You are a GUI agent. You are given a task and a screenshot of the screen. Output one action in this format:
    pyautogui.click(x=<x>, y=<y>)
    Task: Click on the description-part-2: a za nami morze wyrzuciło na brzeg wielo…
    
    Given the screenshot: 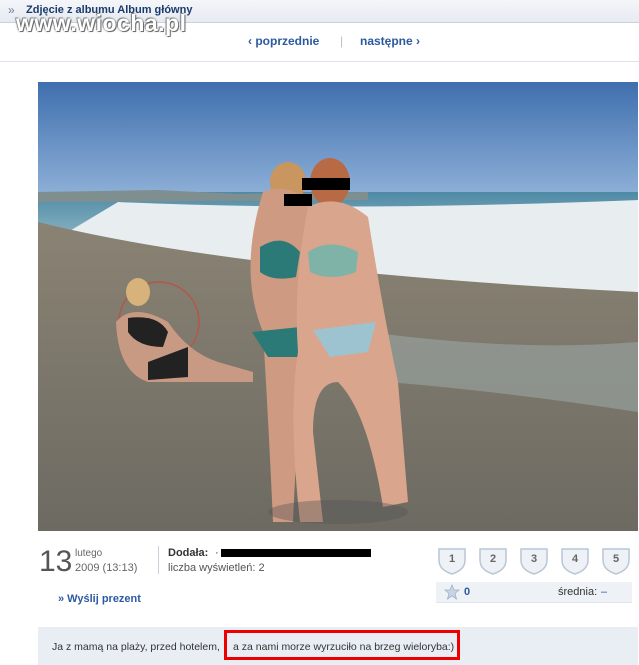 What is the action you would take?
    pyautogui.click(x=344, y=647)
    